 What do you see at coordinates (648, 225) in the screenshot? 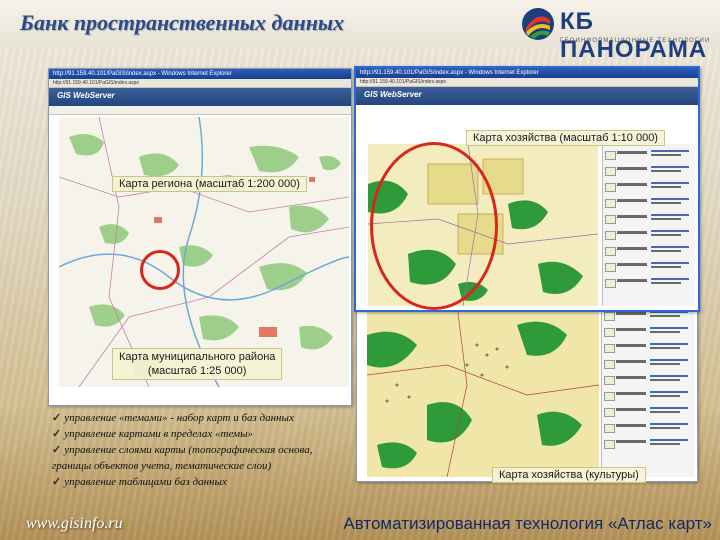
I see `farm-attribute-panel` at bounding box center [648, 225].